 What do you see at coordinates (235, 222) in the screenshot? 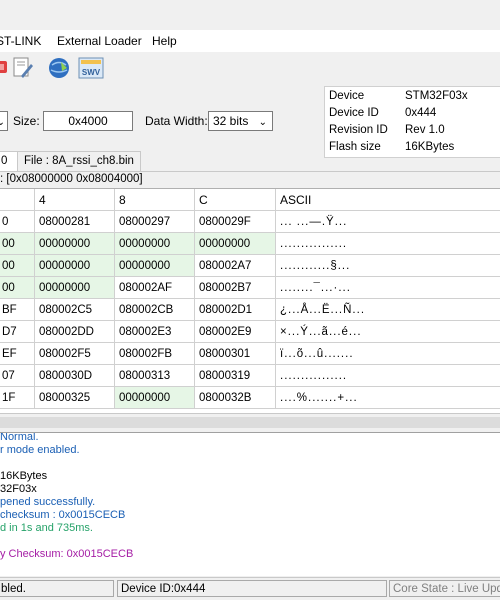
I see `value-cell: 0800029F` at bounding box center [235, 222].